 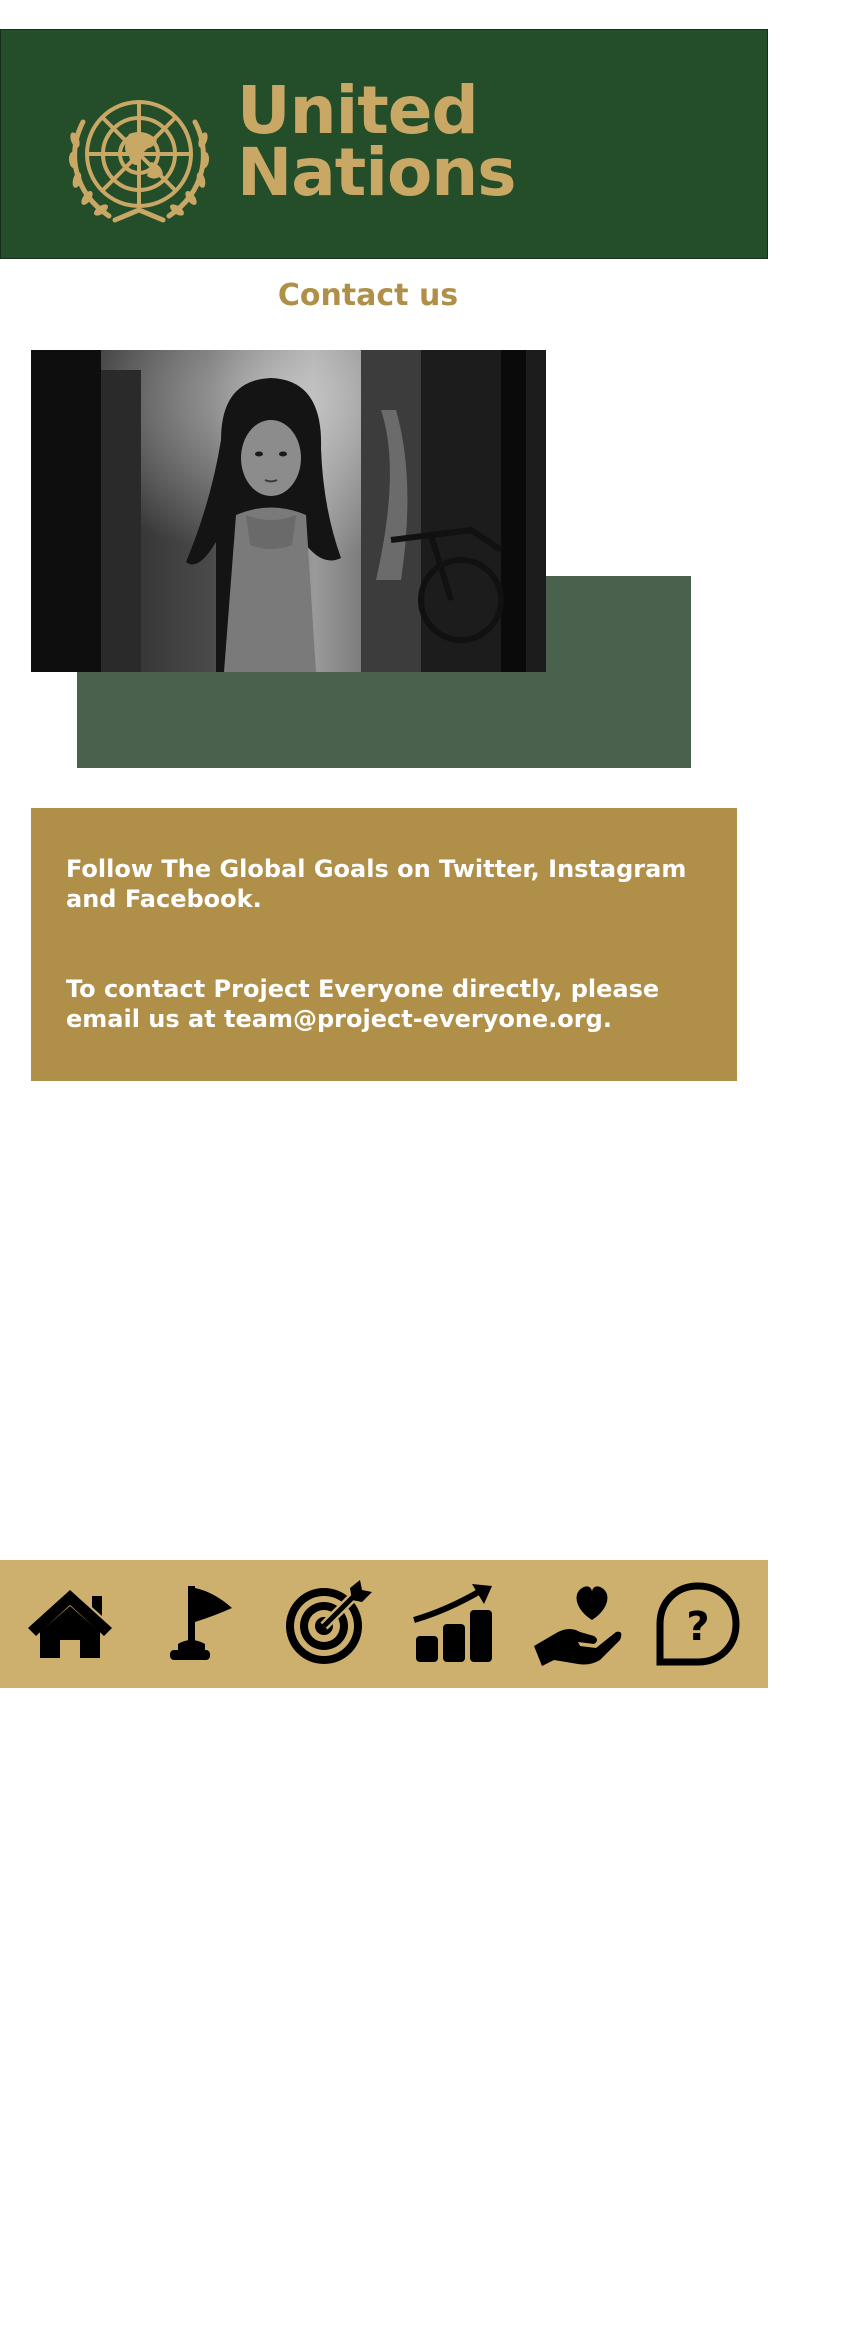 What do you see at coordinates (384, 1624) in the screenshot?
I see `bottom-nav-bar: ?` at bounding box center [384, 1624].